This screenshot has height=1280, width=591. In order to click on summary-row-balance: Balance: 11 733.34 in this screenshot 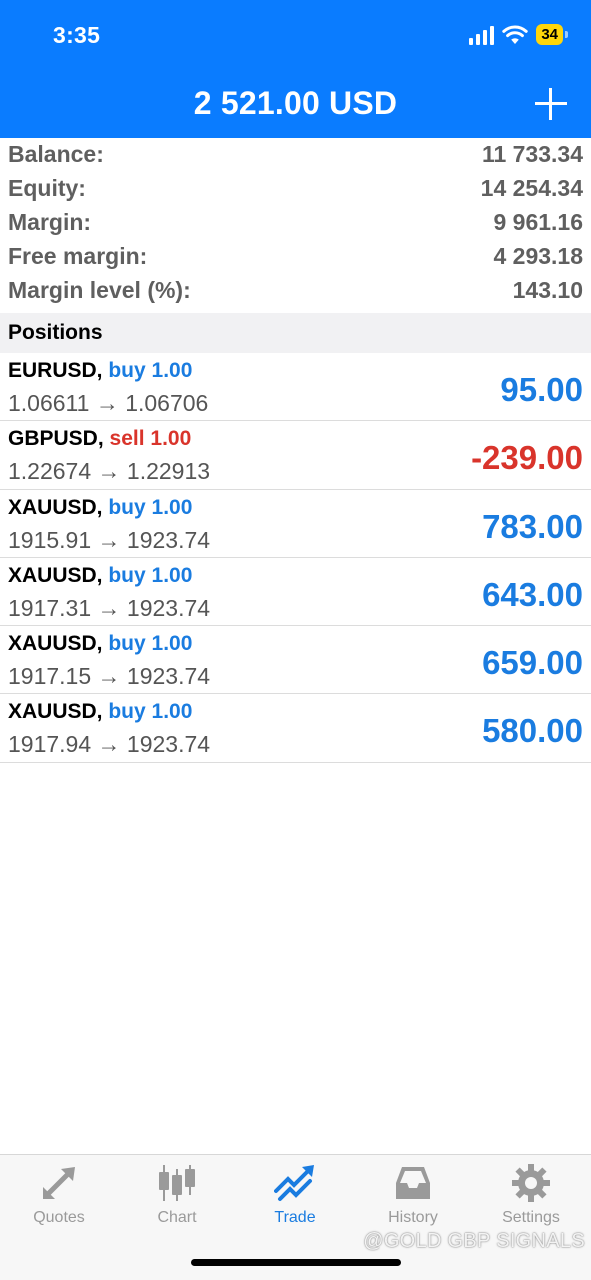, I will do `click(295, 155)`.